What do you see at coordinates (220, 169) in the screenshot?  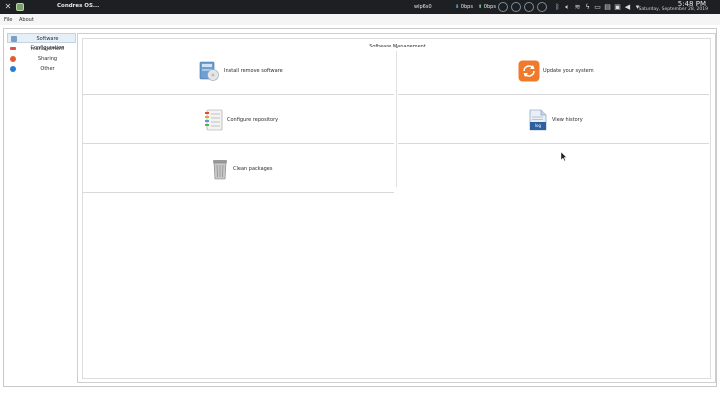 I see `trash-bin-icon` at bounding box center [220, 169].